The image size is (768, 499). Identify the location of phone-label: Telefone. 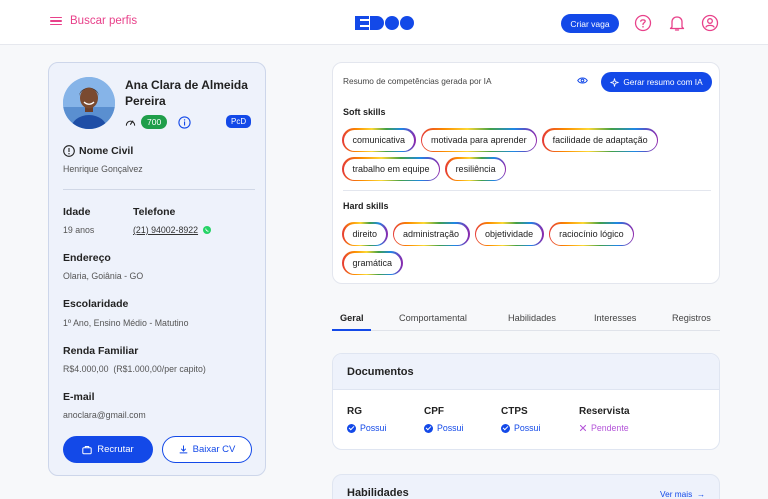
(154, 212).